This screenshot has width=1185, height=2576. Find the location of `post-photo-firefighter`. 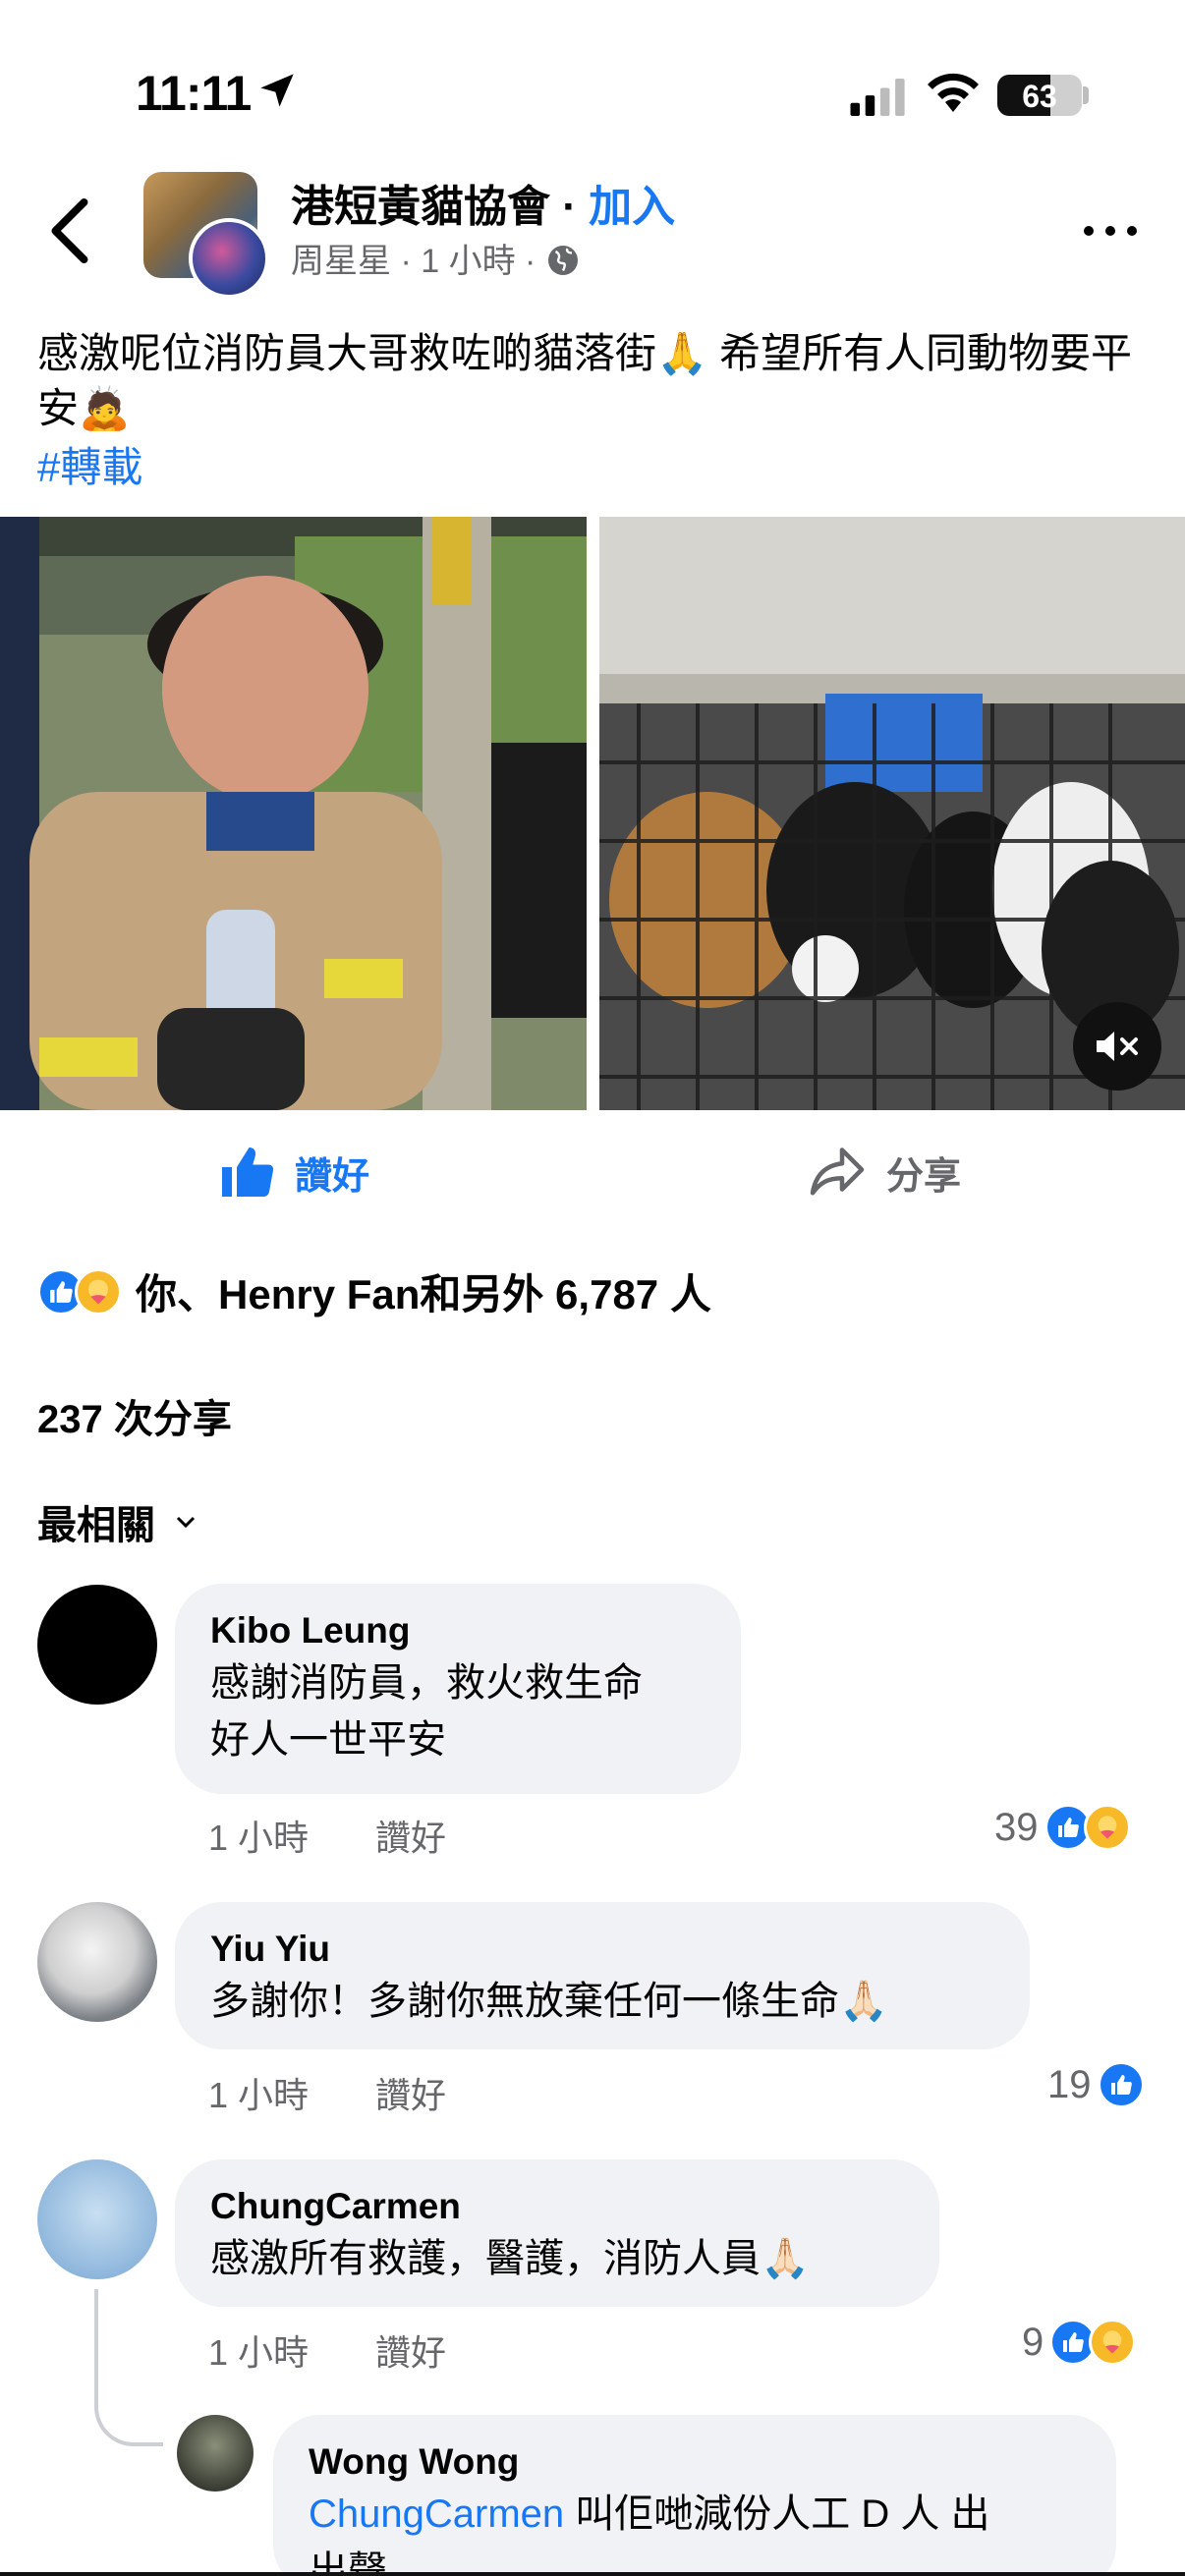

post-photo-firefighter is located at coordinates (293, 813).